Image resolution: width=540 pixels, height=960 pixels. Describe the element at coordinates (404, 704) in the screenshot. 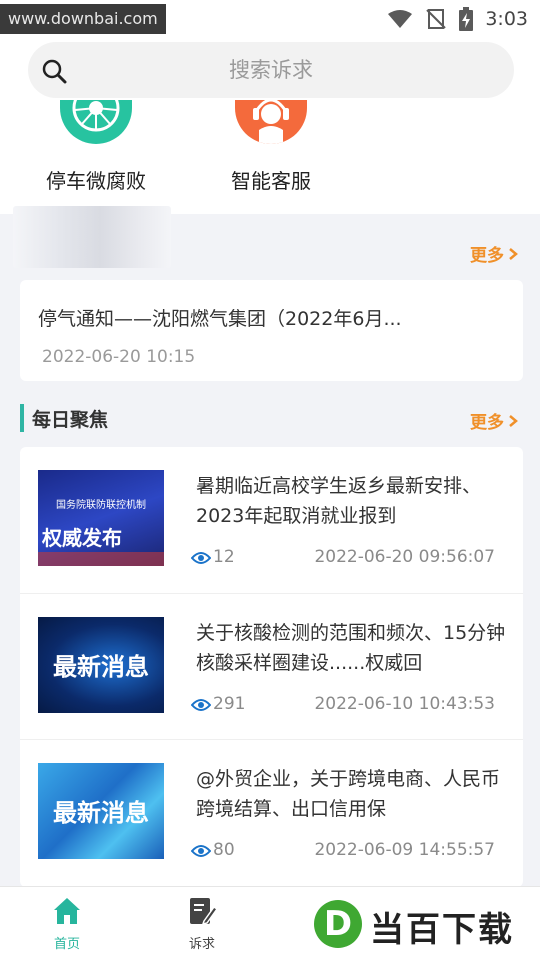

I see `news-time: 2022-06-10 10:43:53` at that location.